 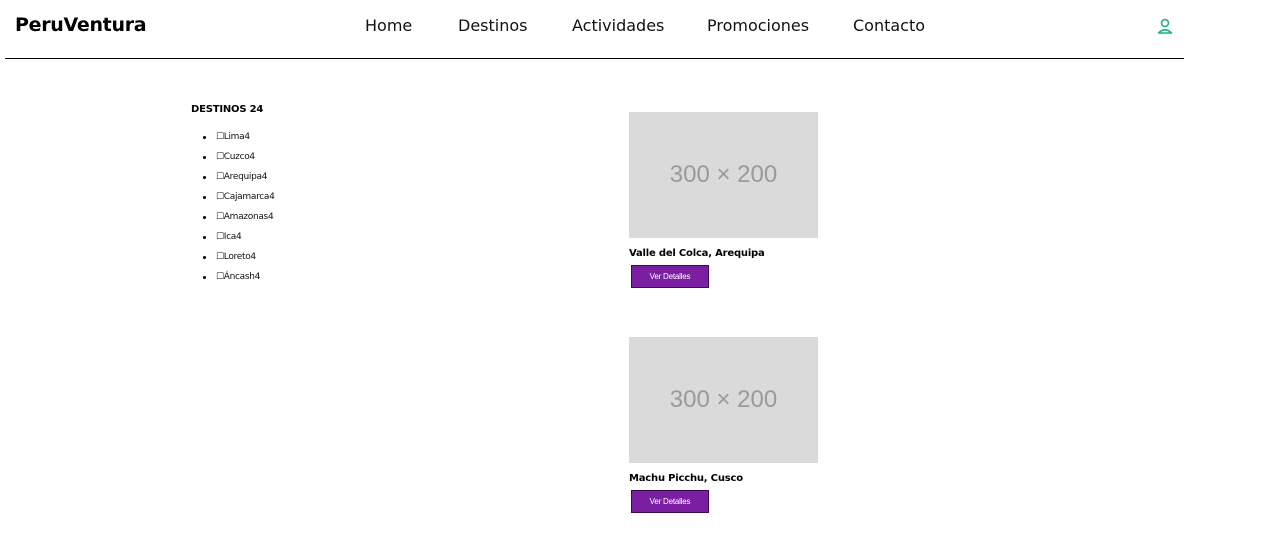 What do you see at coordinates (758, 25) in the screenshot?
I see `nav-link-promociones: Promociones` at bounding box center [758, 25].